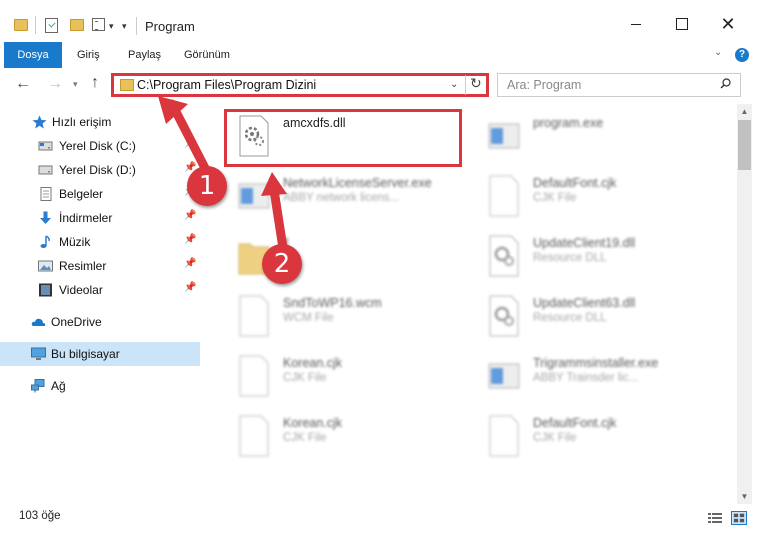 The image size is (769, 539). What do you see at coordinates (313, 363) in the screenshot?
I see `file-name: Korean.cjk` at bounding box center [313, 363].